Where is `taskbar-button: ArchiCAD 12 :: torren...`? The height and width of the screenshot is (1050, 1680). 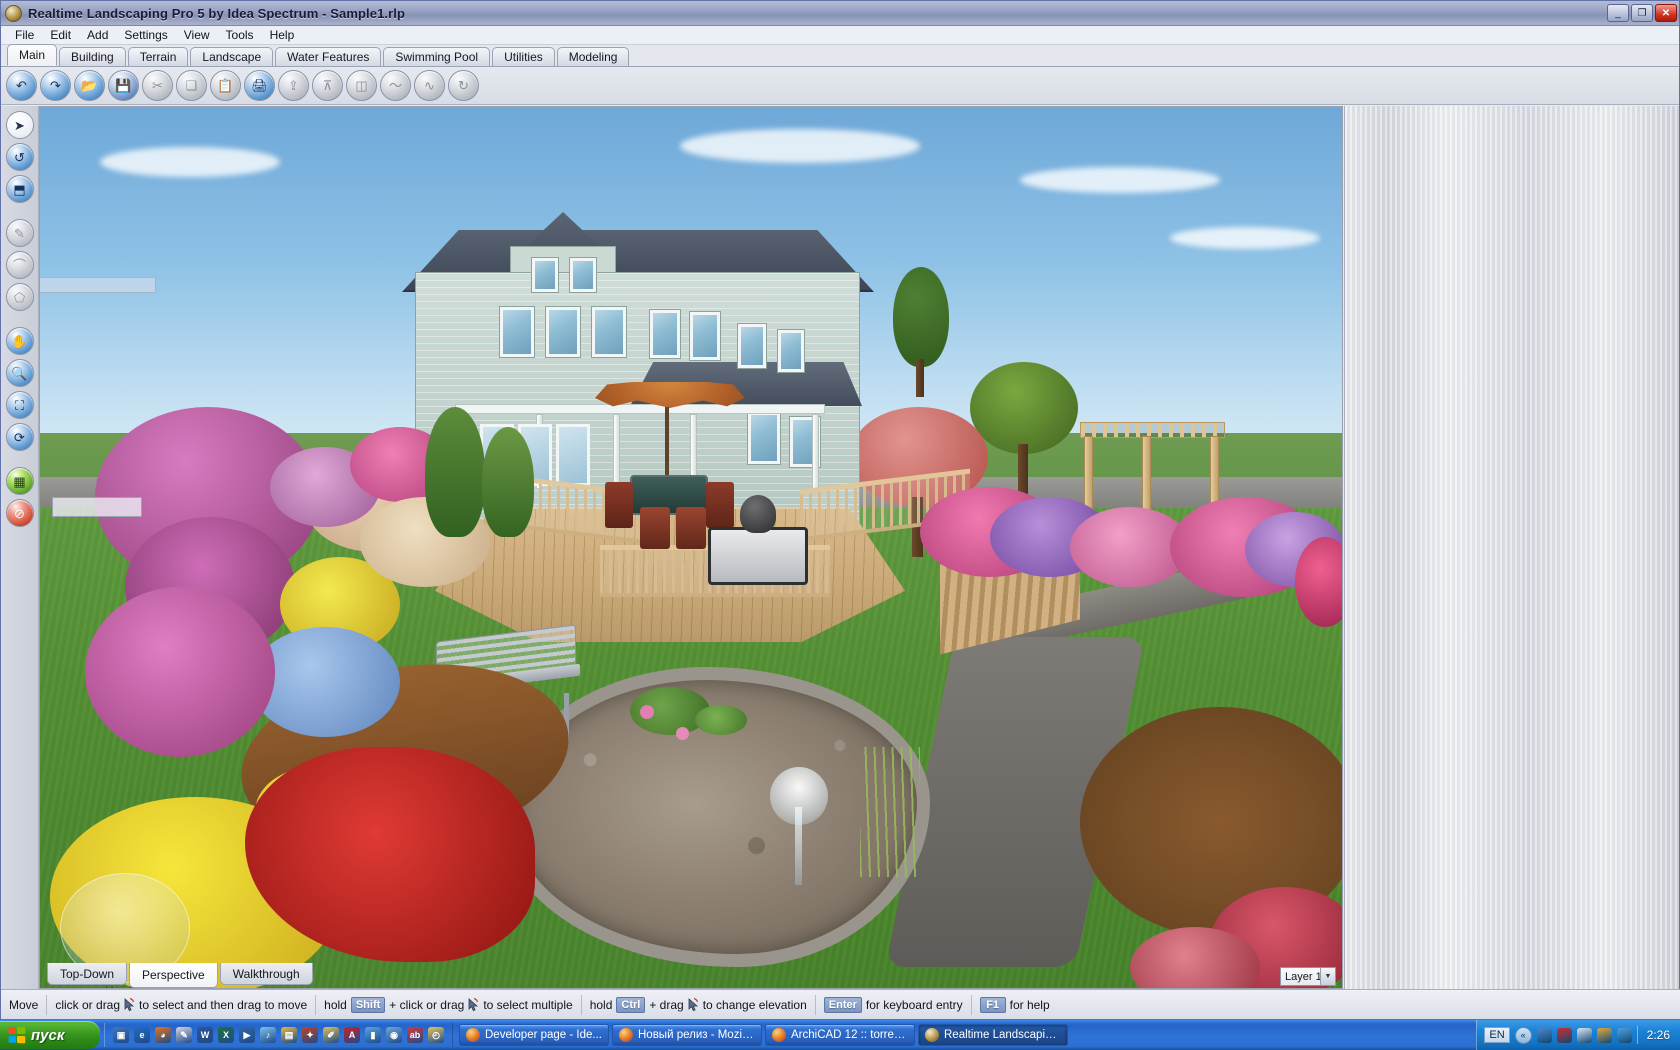 taskbar-button: ArchiCAD 12 :: torren... is located at coordinates (840, 1035).